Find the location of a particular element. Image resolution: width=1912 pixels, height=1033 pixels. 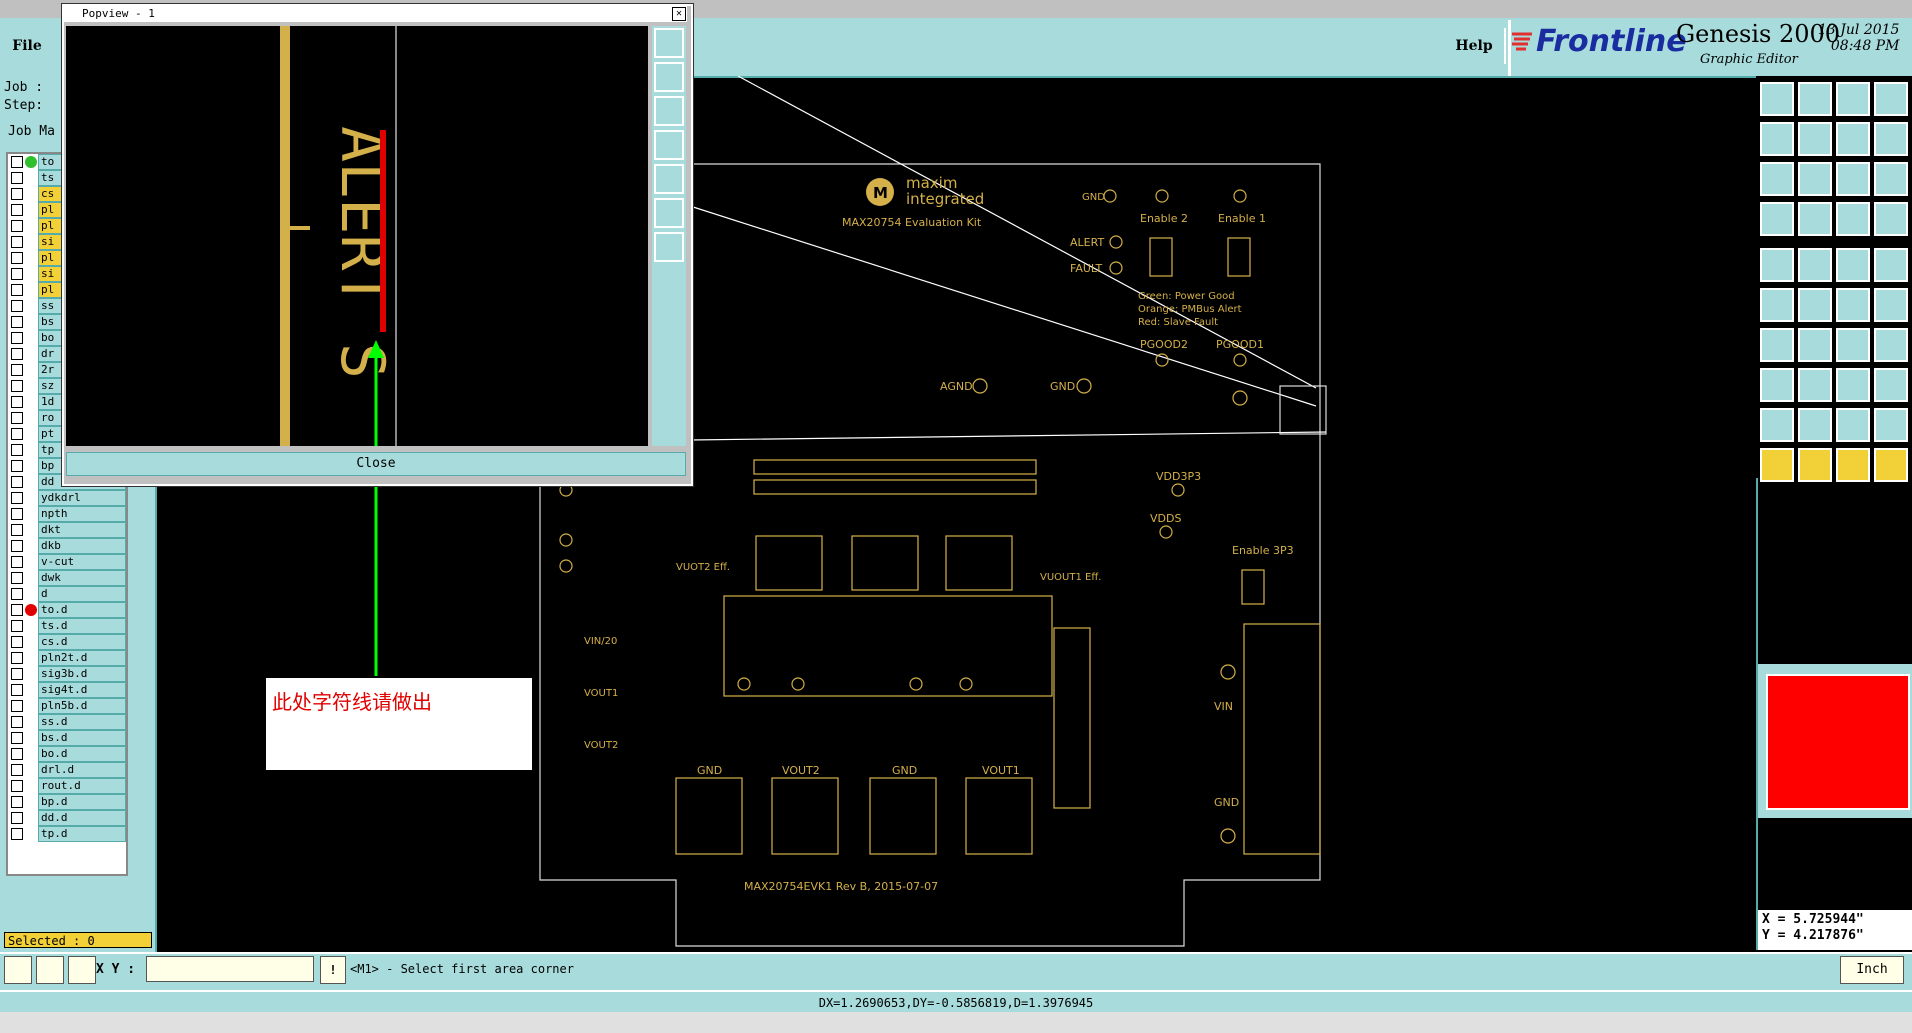

svg-text: M is located at coordinates (880, 193).